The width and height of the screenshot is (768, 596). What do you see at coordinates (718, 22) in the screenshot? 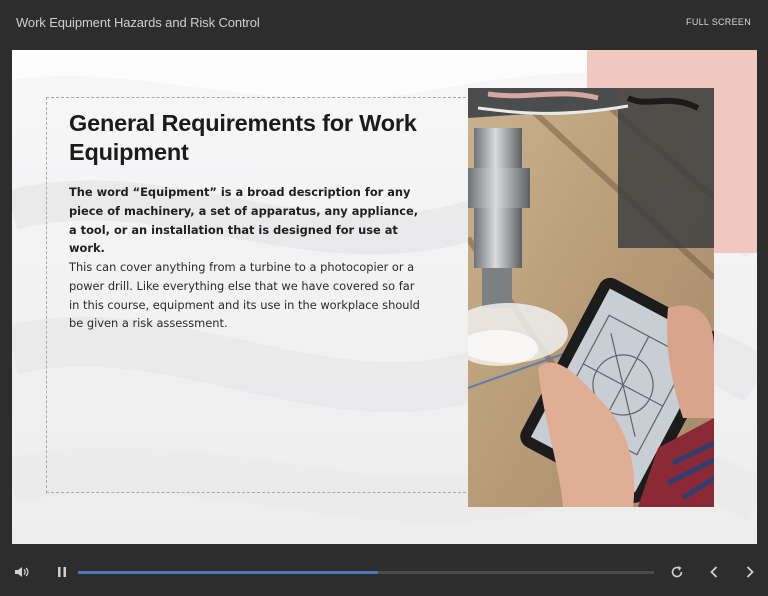
I see `fullscreen-button: FULL SCREEN` at bounding box center [718, 22].